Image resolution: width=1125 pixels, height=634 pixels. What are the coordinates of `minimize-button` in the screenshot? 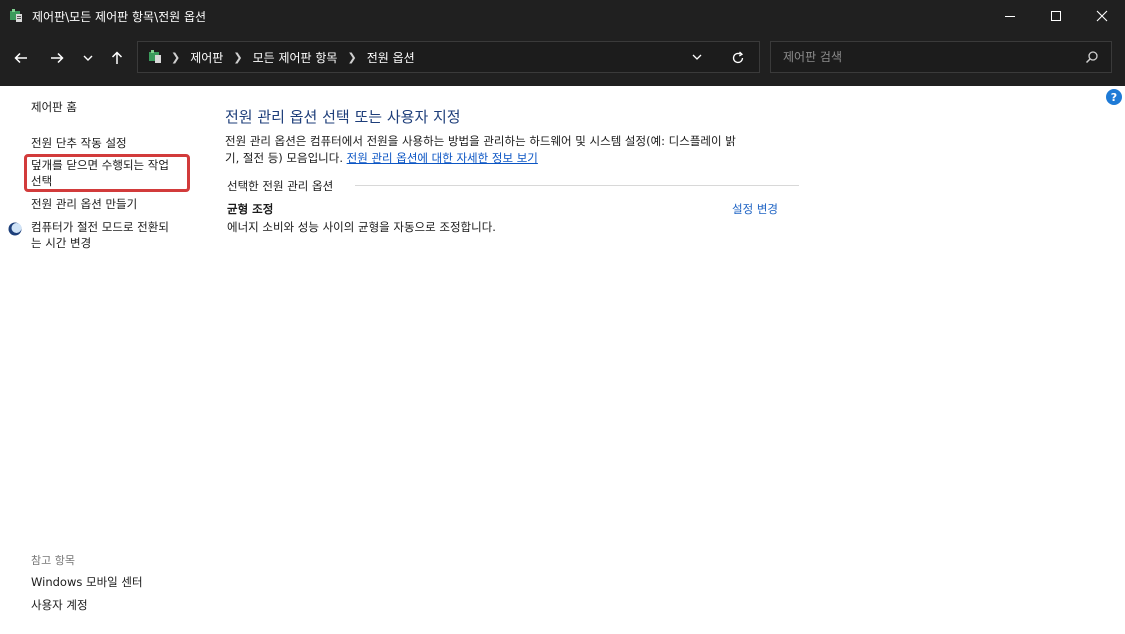 It's located at (1010, 16).